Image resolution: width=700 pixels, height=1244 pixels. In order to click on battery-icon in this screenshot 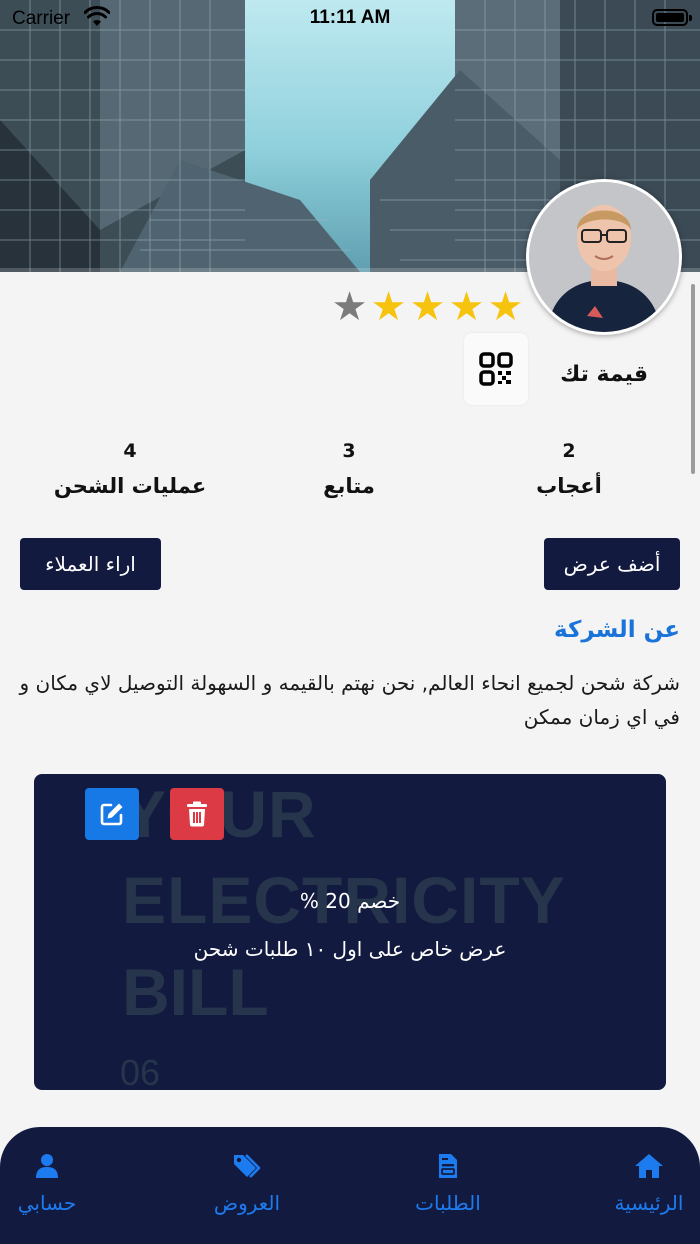, I will do `click(672, 17)`.